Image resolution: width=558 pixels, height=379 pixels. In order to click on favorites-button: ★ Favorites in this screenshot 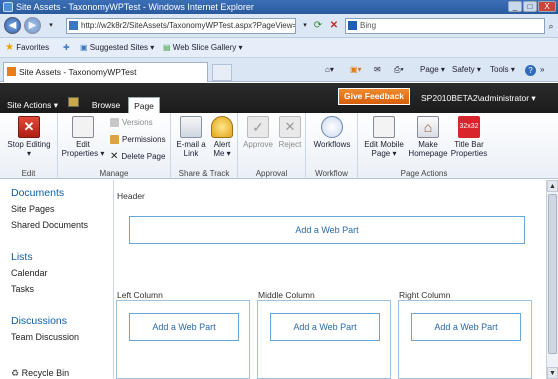, I will do `click(27, 48)`.